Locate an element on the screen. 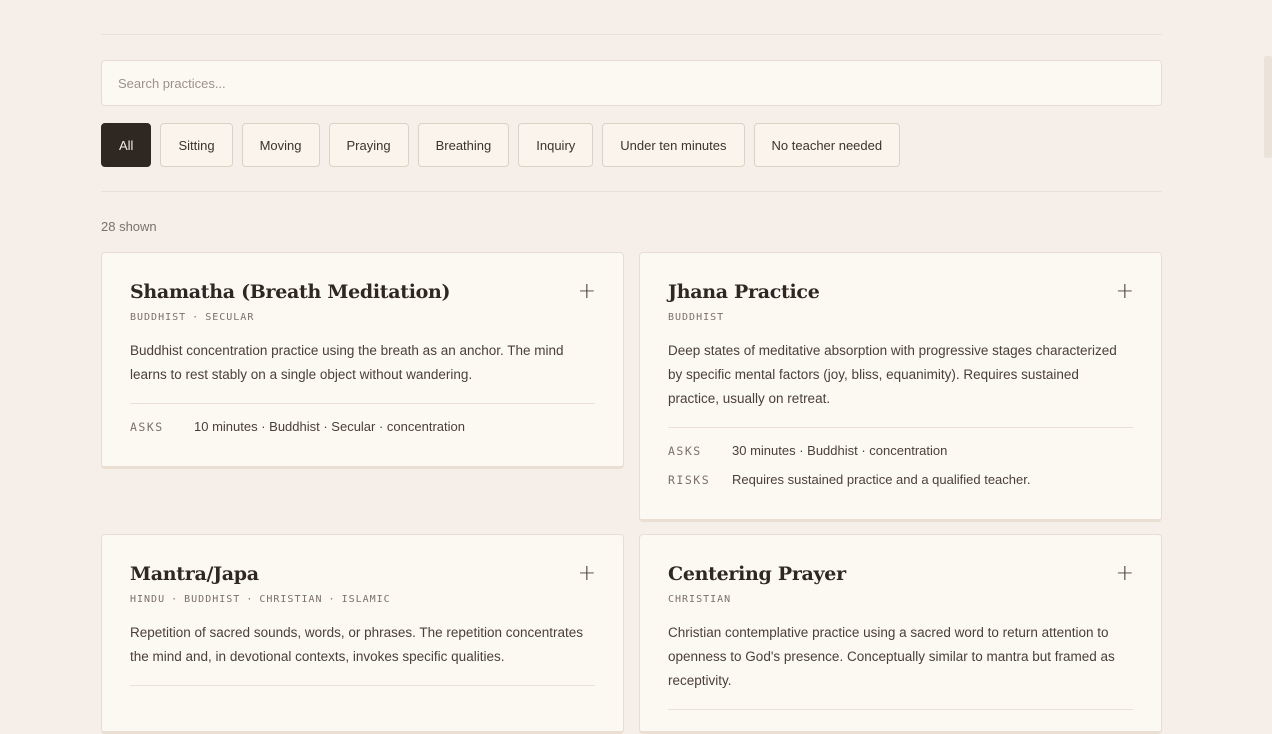 The width and height of the screenshot is (1272, 734). results-count: 28 shown is located at coordinates (129, 226).